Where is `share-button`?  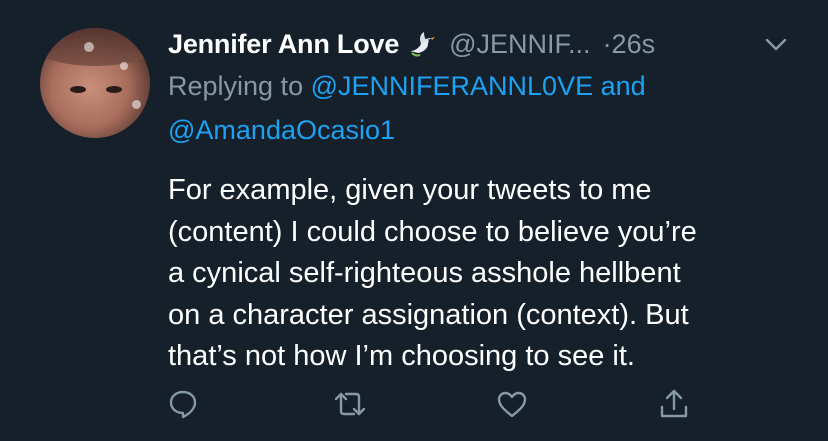 share-button is located at coordinates (674, 404).